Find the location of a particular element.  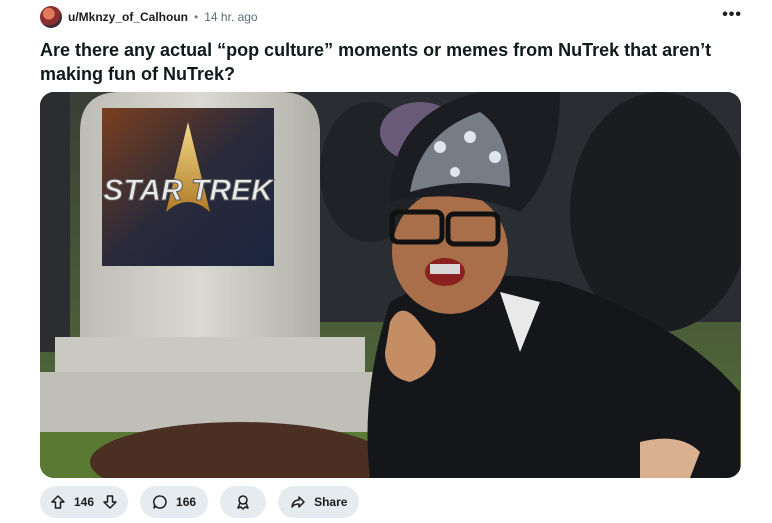

username-link: u/Mknzy_of_Calhoun is located at coordinates (128, 17).